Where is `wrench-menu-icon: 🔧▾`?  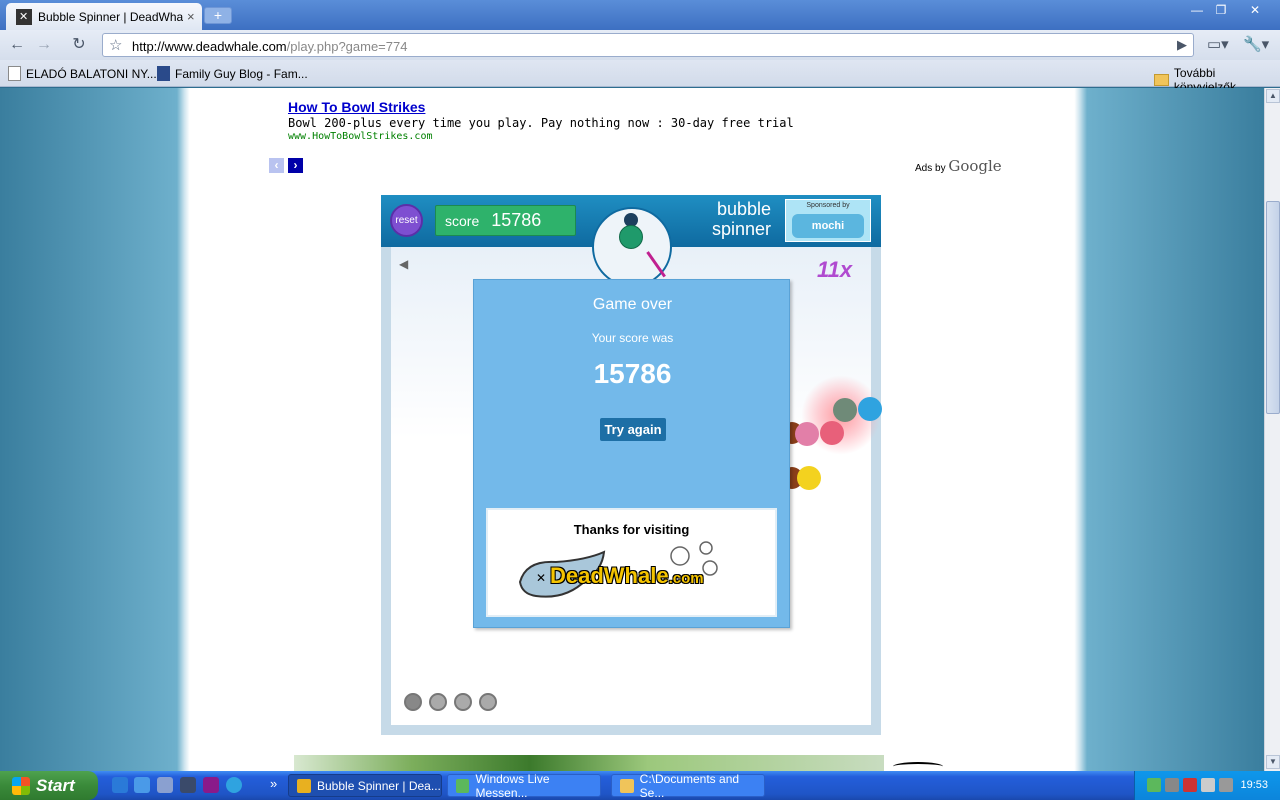
wrench-menu-icon: 🔧▾ is located at coordinates (1256, 44).